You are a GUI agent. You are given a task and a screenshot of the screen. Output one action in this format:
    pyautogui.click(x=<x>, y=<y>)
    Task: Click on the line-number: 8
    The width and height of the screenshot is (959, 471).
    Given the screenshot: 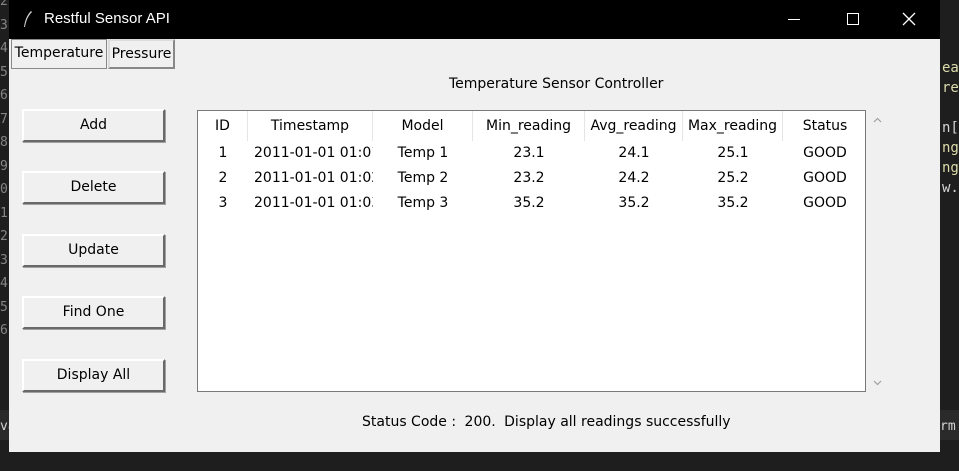 What is the action you would take?
    pyautogui.click(x=4, y=142)
    